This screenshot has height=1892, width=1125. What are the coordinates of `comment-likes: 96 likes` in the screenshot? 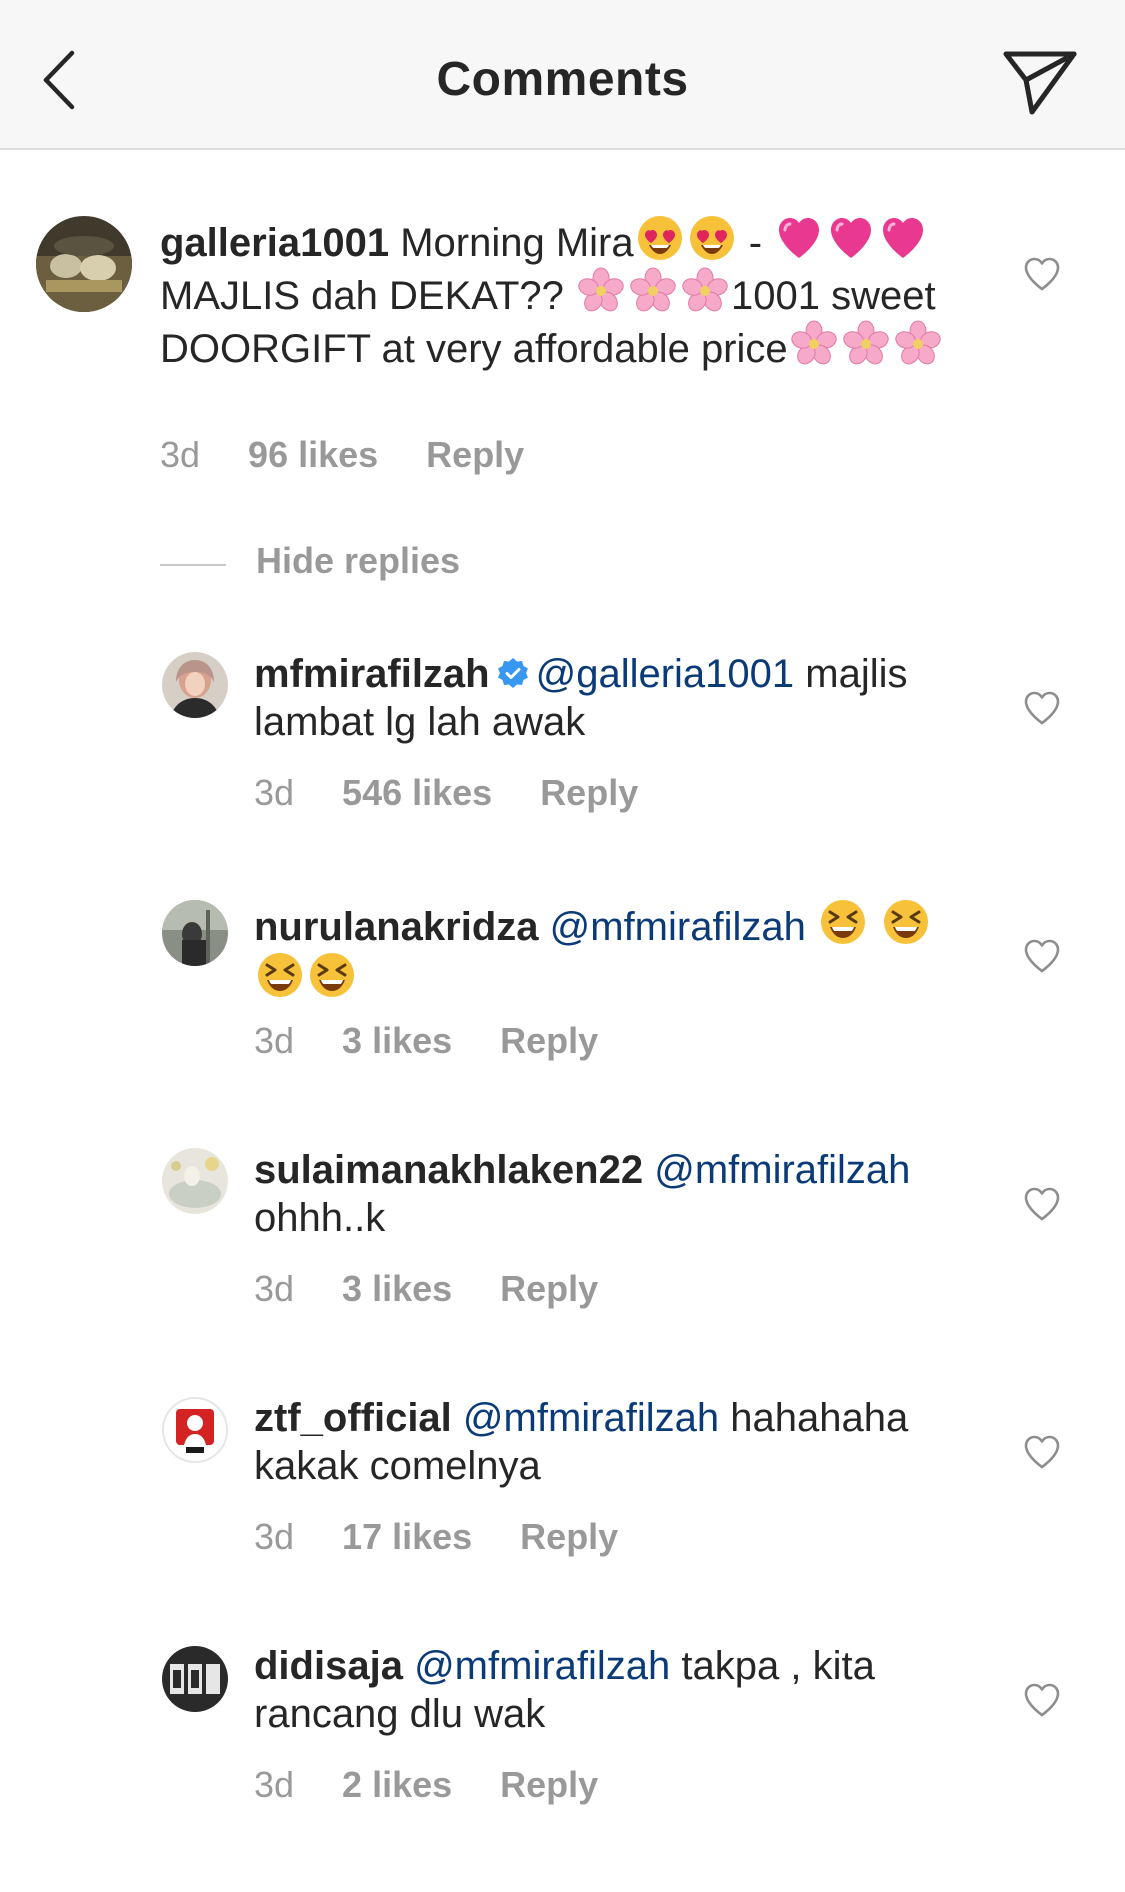 It's located at (313, 455).